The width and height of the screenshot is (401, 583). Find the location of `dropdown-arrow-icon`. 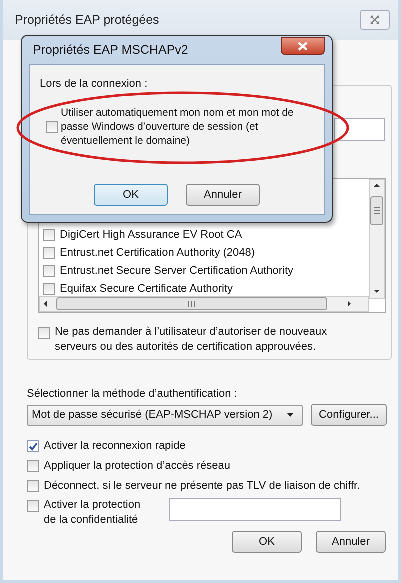

dropdown-arrow-icon is located at coordinates (290, 415).